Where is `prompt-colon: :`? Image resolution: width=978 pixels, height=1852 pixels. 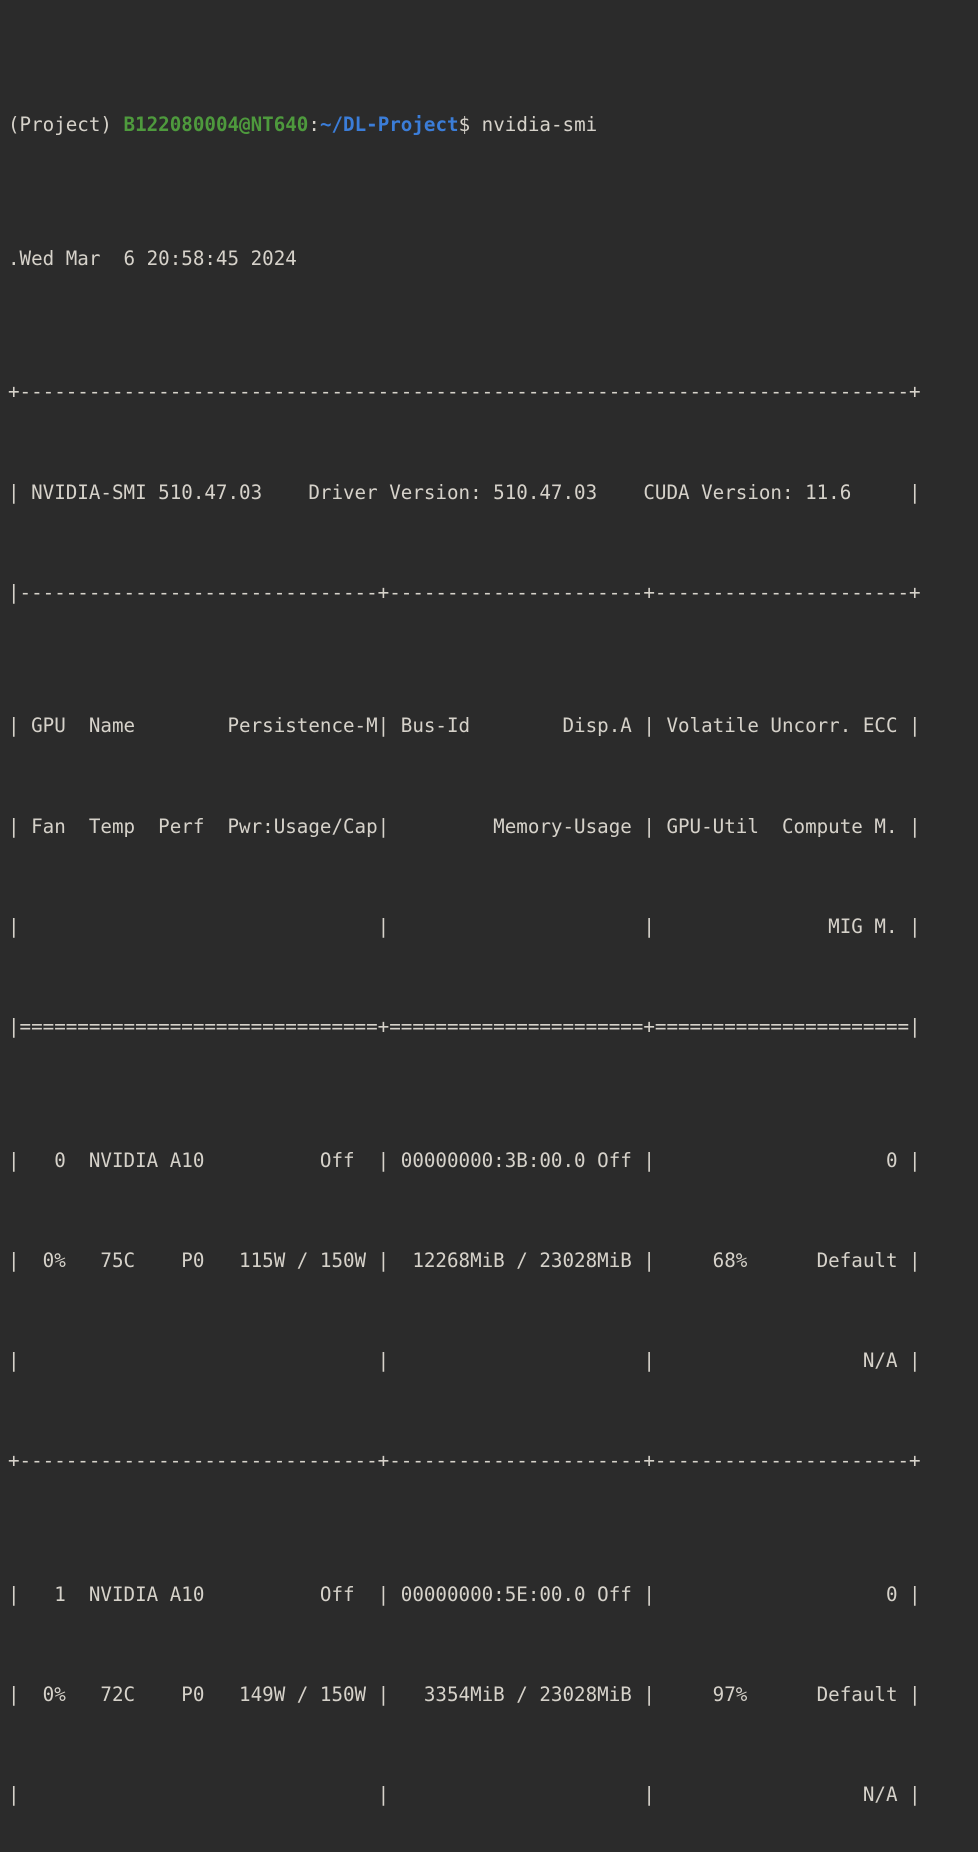 prompt-colon: : is located at coordinates (314, 125).